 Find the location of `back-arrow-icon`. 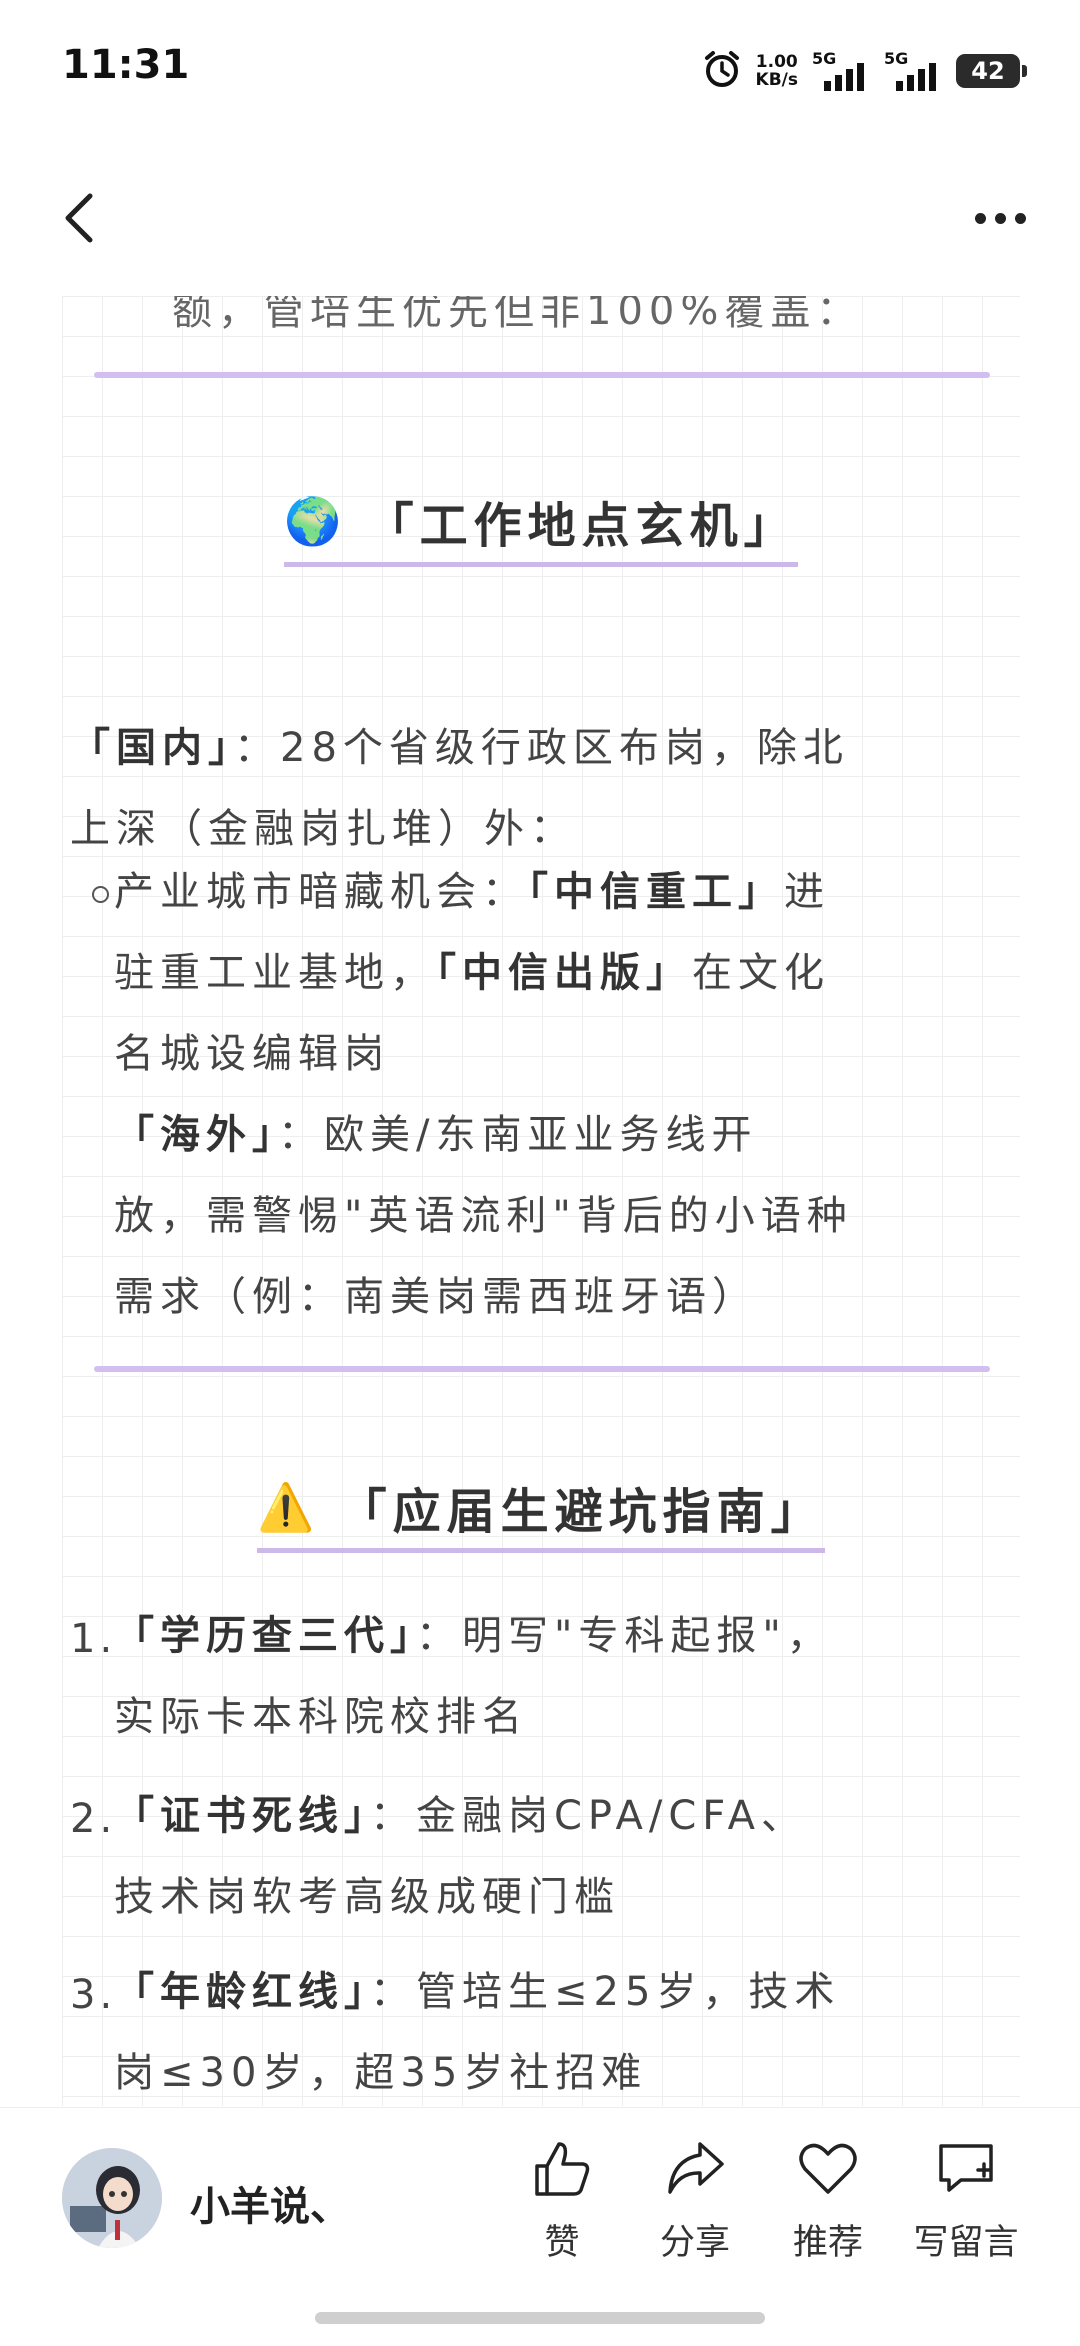

back-arrow-icon is located at coordinates (82, 218).